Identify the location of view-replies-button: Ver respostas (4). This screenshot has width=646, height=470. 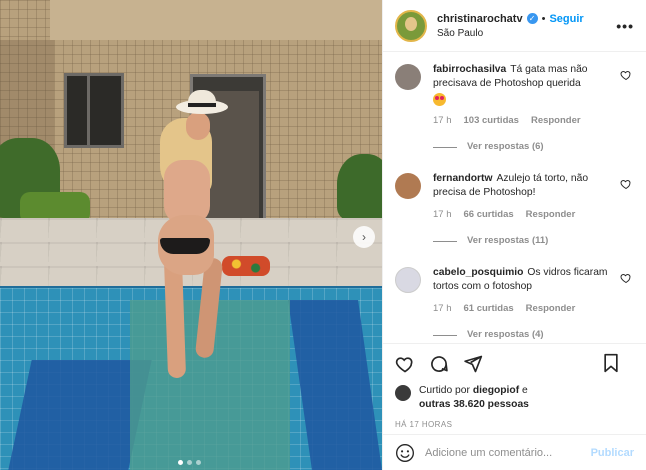
(520, 335).